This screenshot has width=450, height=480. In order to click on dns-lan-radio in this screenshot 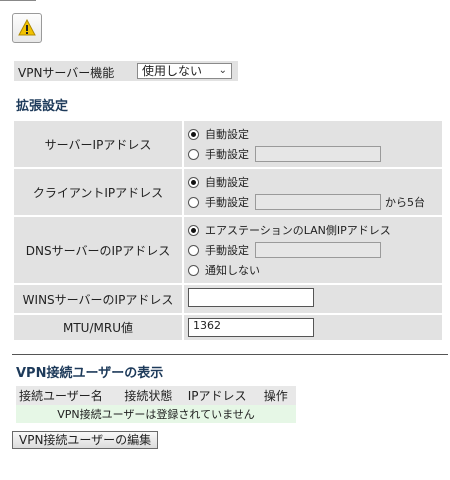, I will do `click(193, 230)`.